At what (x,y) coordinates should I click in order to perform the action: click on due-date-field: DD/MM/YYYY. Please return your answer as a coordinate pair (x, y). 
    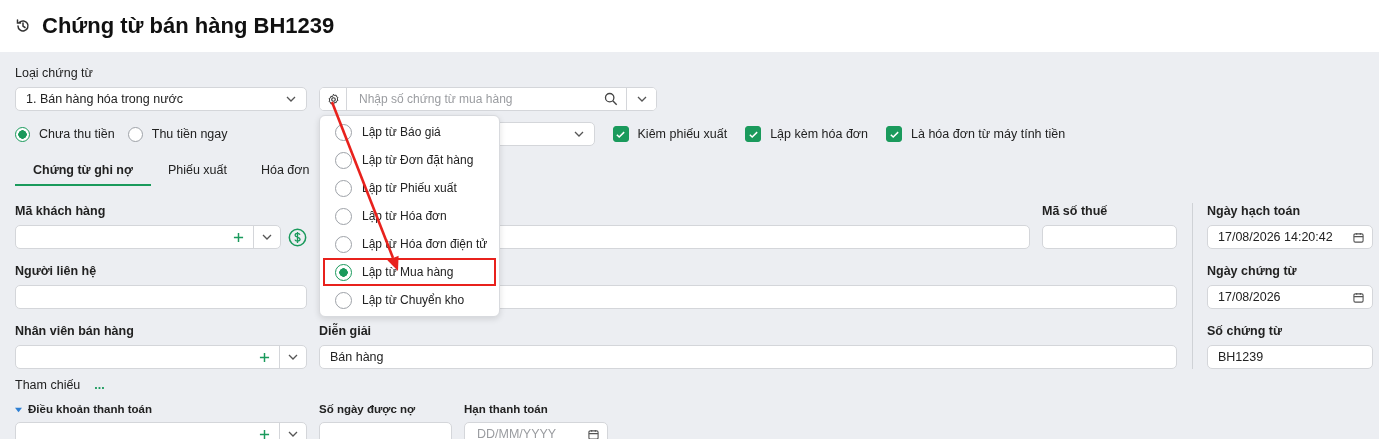
    Looking at the image, I should click on (536, 430).